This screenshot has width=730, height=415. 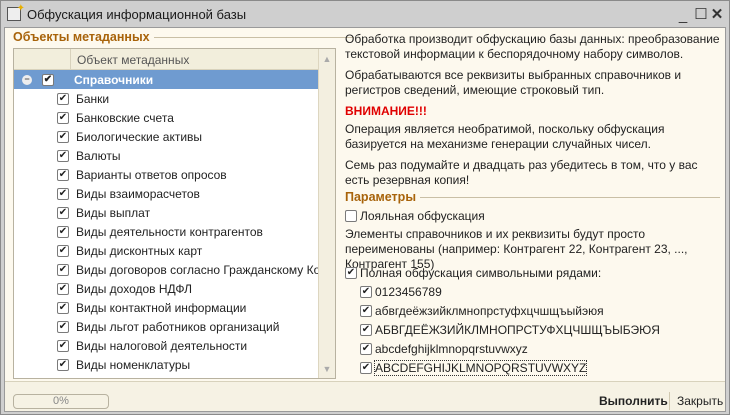 I want to click on table-row: ✔ Биологические активы, so click(x=174, y=136).